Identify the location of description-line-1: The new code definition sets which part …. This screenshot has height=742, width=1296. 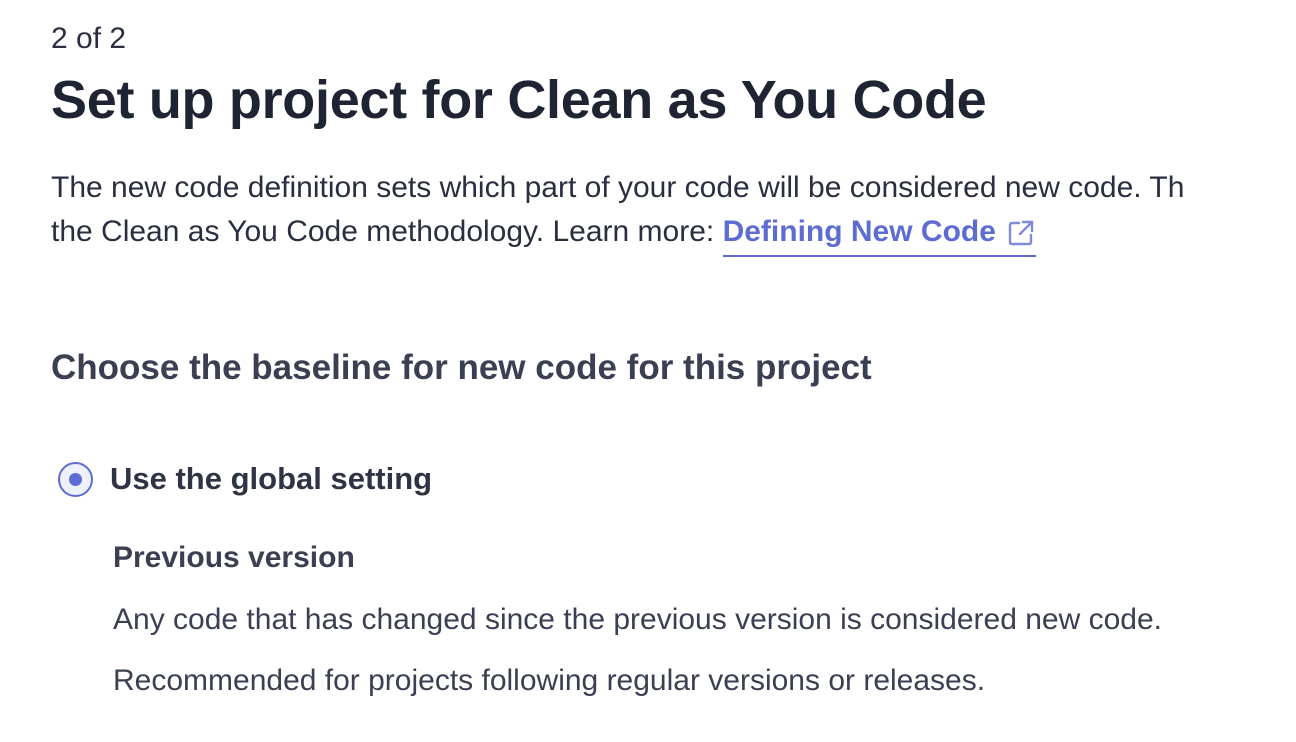
(618, 187).